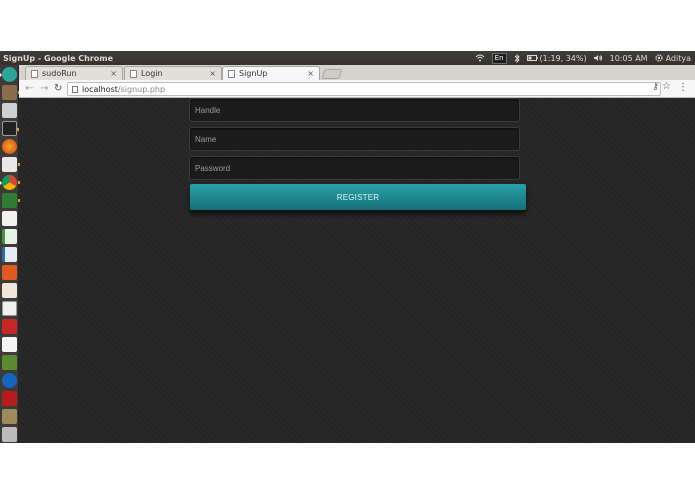 The width and height of the screenshot is (695, 494). I want to click on software-center-icon, so click(9, 272).